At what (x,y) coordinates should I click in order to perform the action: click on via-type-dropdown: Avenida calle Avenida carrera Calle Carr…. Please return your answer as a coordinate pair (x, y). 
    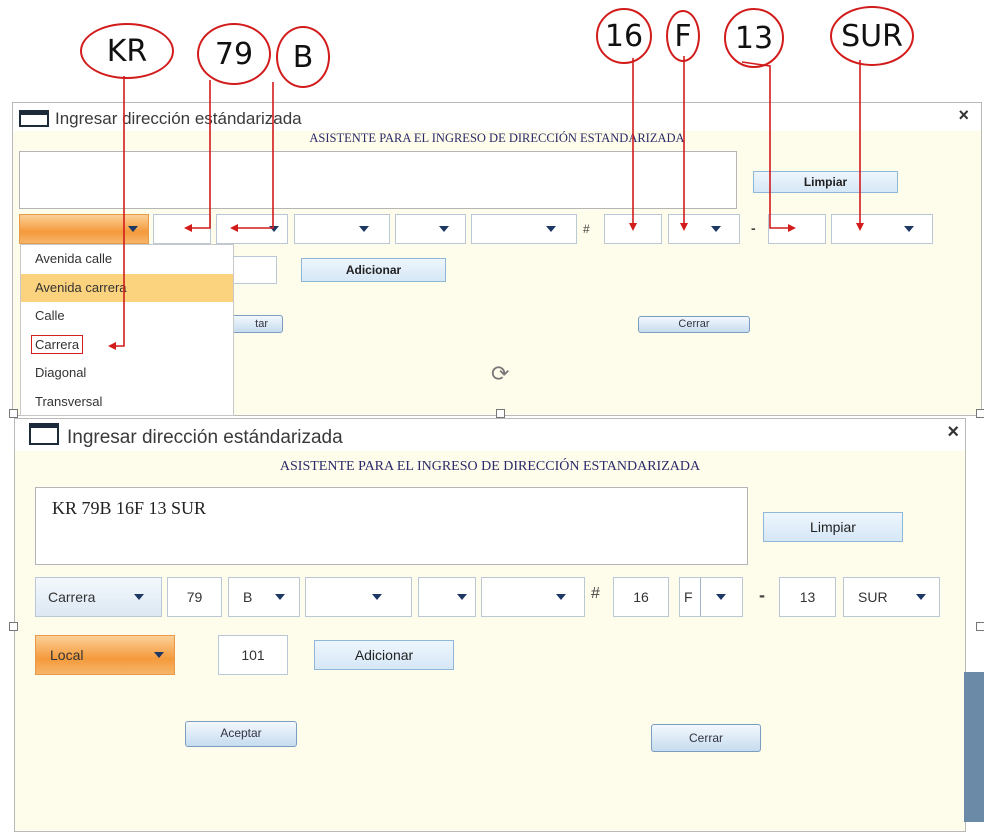
    Looking at the image, I should click on (127, 330).